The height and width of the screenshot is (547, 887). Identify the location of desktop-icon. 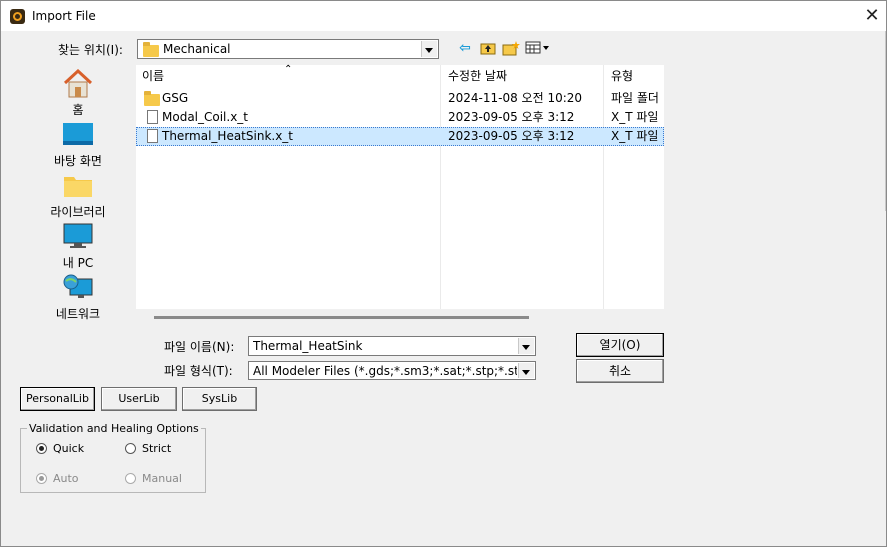
(78, 134).